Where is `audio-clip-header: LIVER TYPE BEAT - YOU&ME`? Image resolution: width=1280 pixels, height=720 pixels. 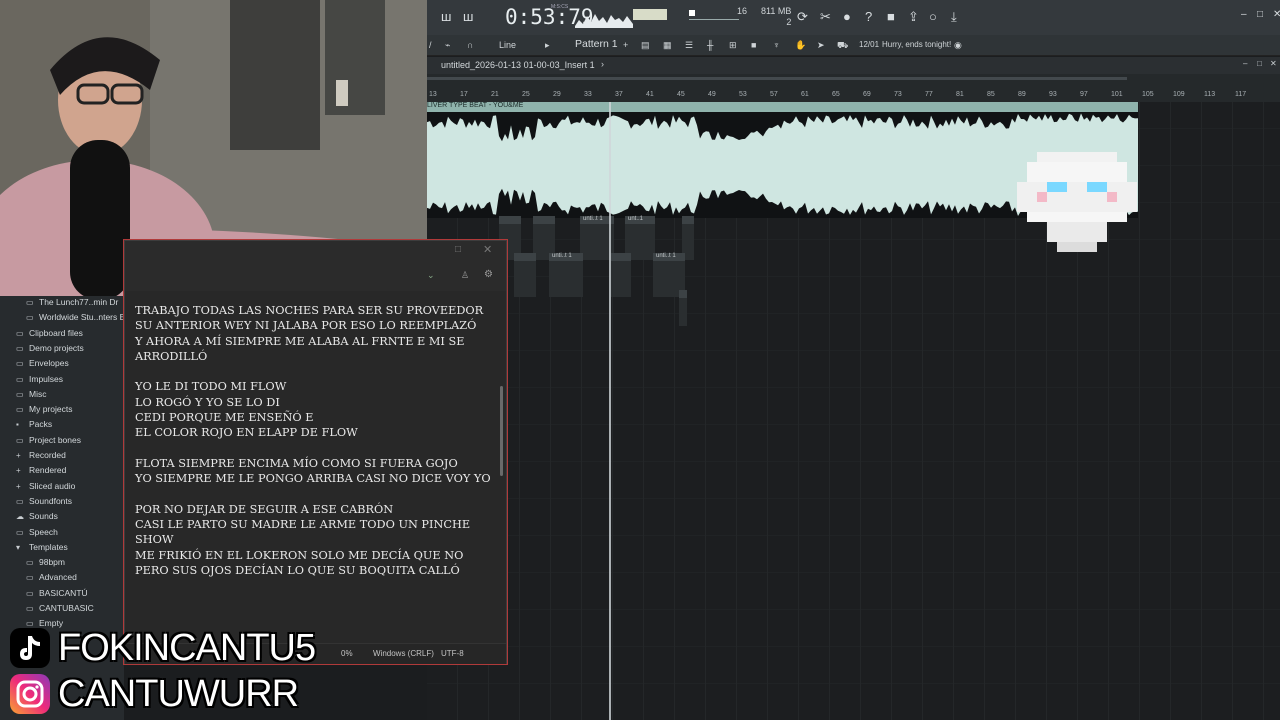
audio-clip-header: LIVER TYPE BEAT - YOU&ME is located at coordinates (782, 107).